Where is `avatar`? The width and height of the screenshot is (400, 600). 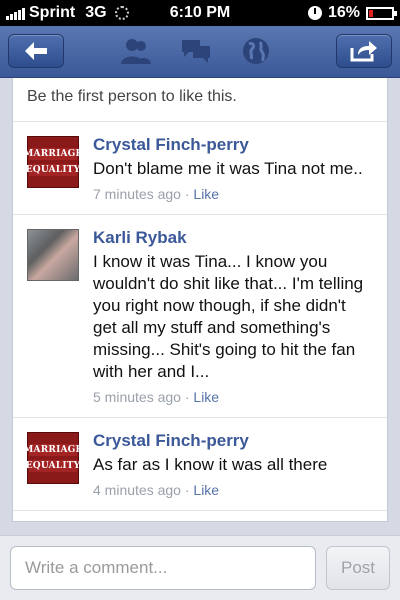 avatar is located at coordinates (53, 255).